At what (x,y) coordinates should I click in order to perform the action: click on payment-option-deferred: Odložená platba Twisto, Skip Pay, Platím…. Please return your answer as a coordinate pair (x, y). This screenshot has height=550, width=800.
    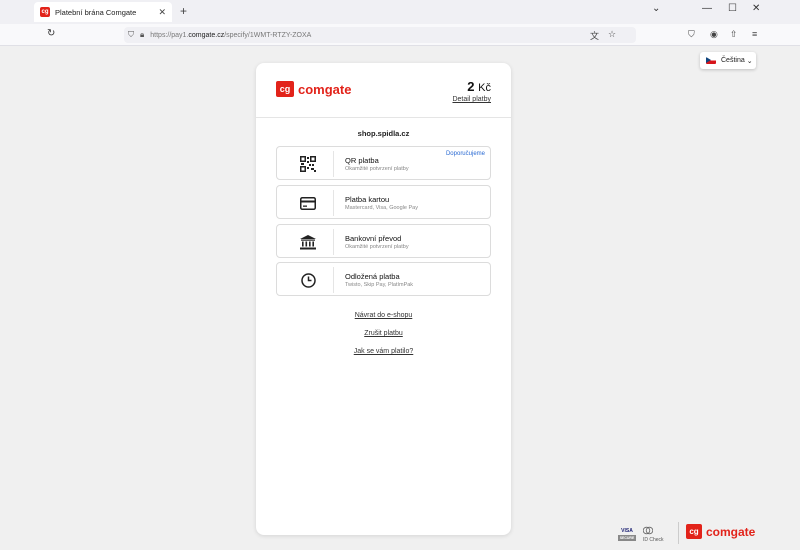
    Looking at the image, I should click on (383, 279).